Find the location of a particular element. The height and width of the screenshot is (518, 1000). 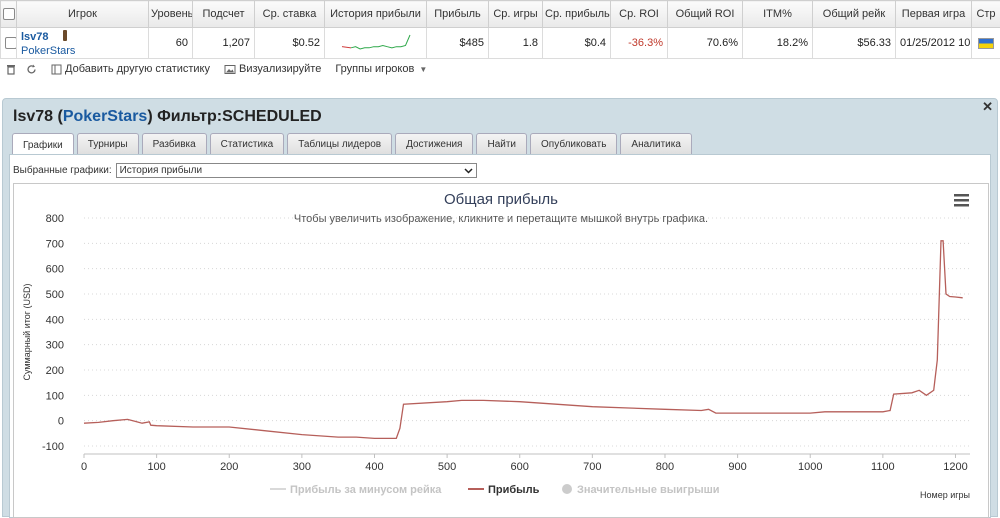

player-cell: lsv78 PokerStars is located at coordinates (83, 43).